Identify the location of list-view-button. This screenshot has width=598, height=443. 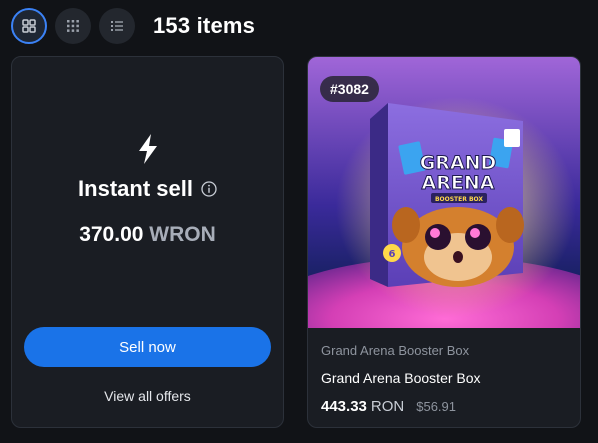
(117, 26).